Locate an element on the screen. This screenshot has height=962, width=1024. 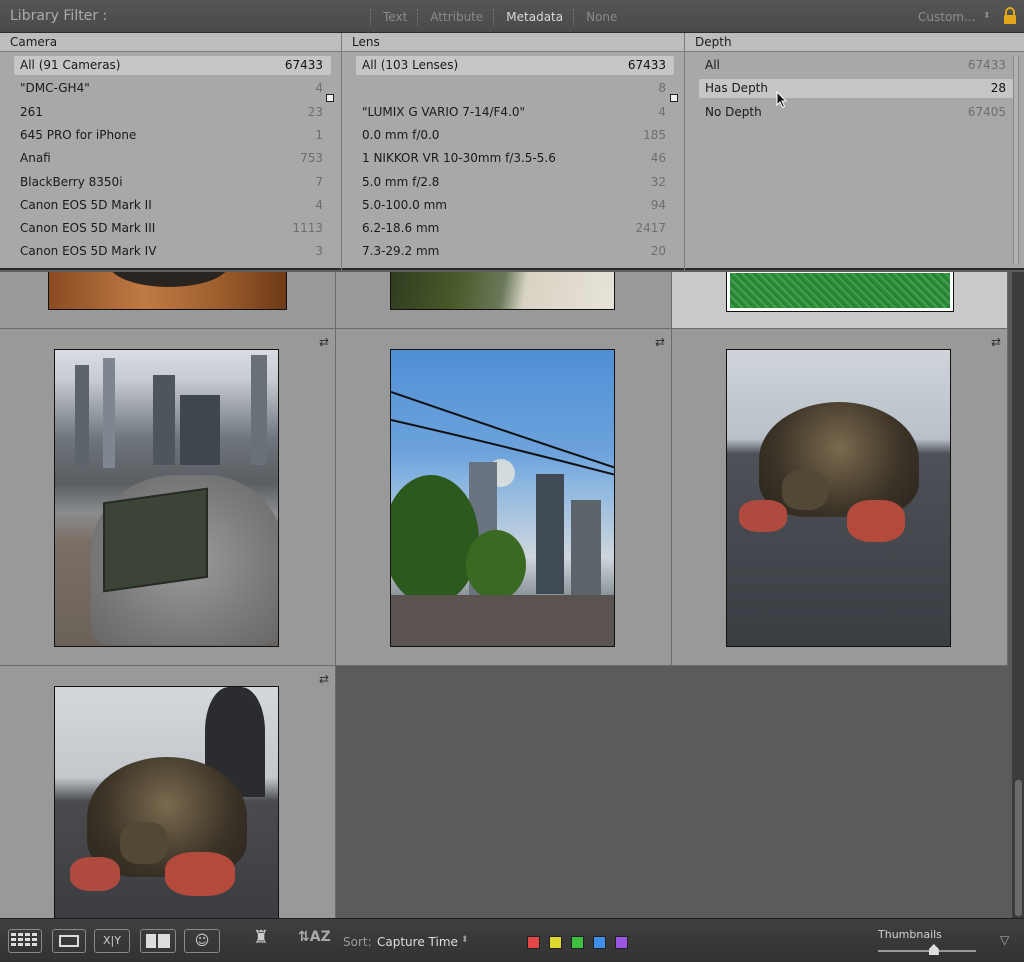
lens-item-count: 67433 is located at coordinates (646, 65).